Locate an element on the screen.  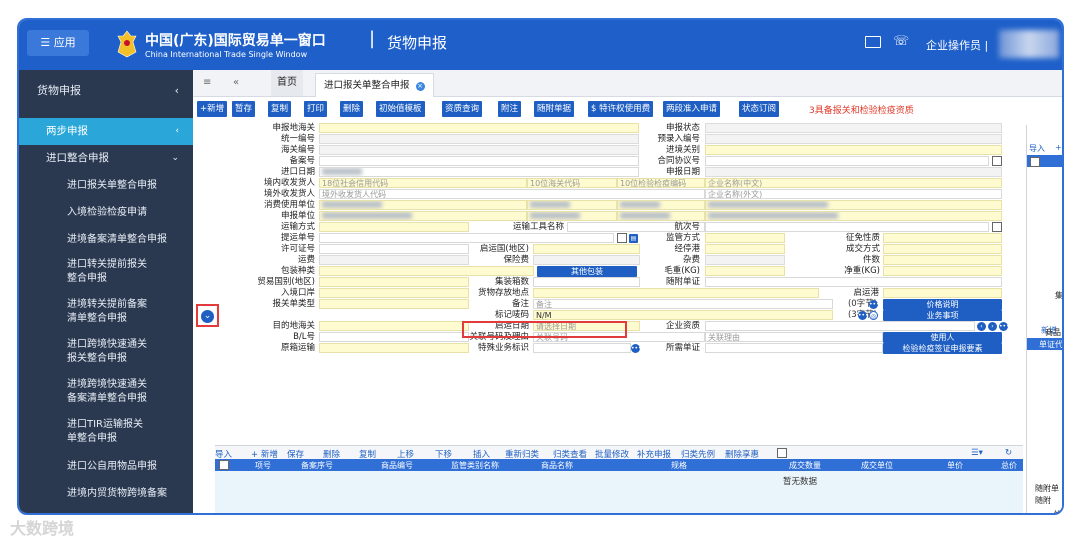
refresh-icon: ↻ is located at coordinates (1008, 453).